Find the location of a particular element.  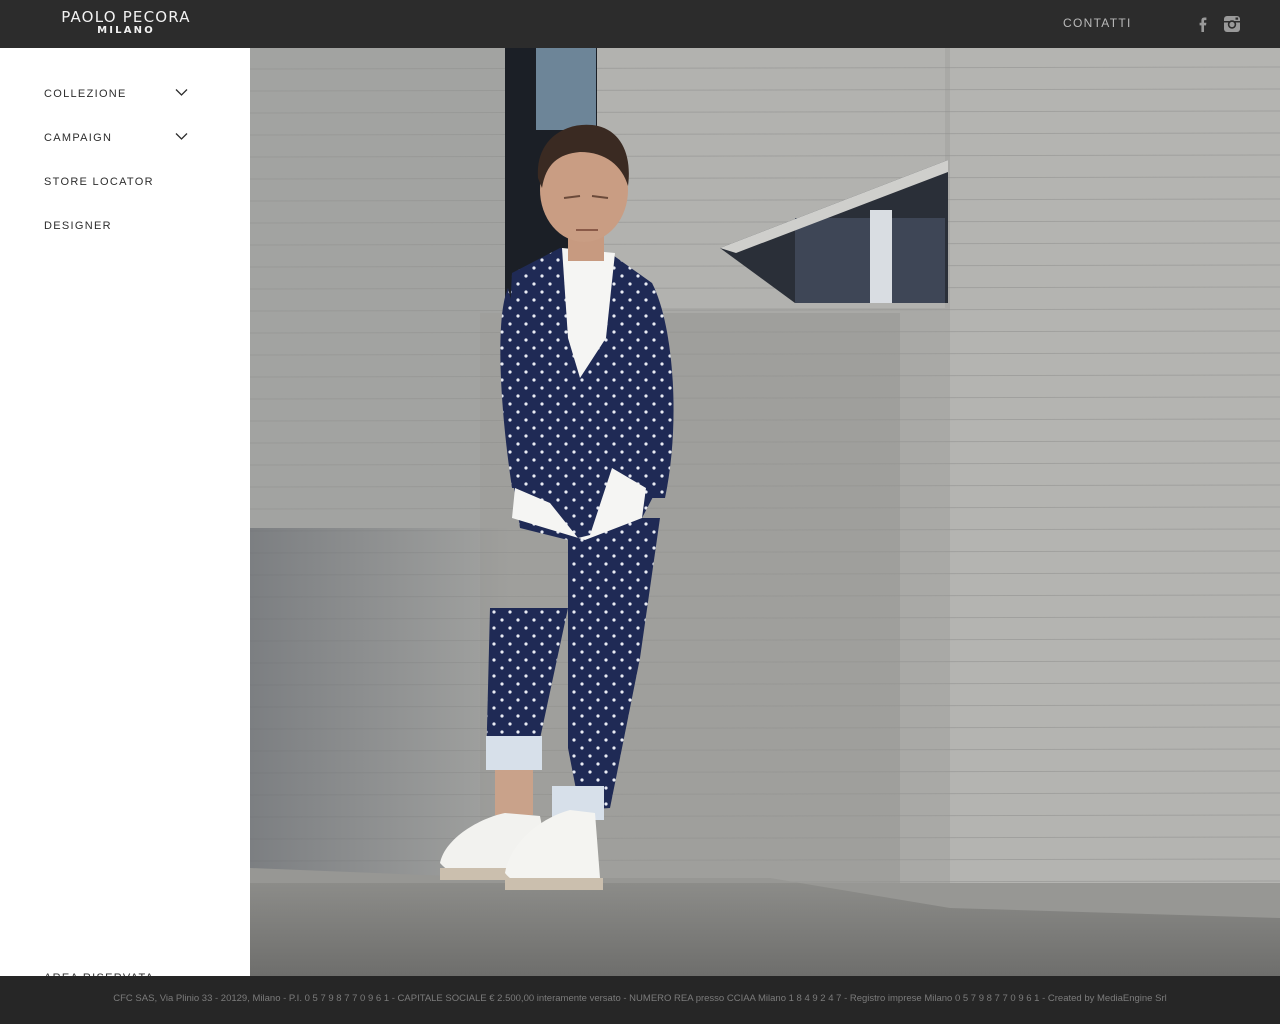

nav-item-label: CAMPAIGN is located at coordinates (78, 138).